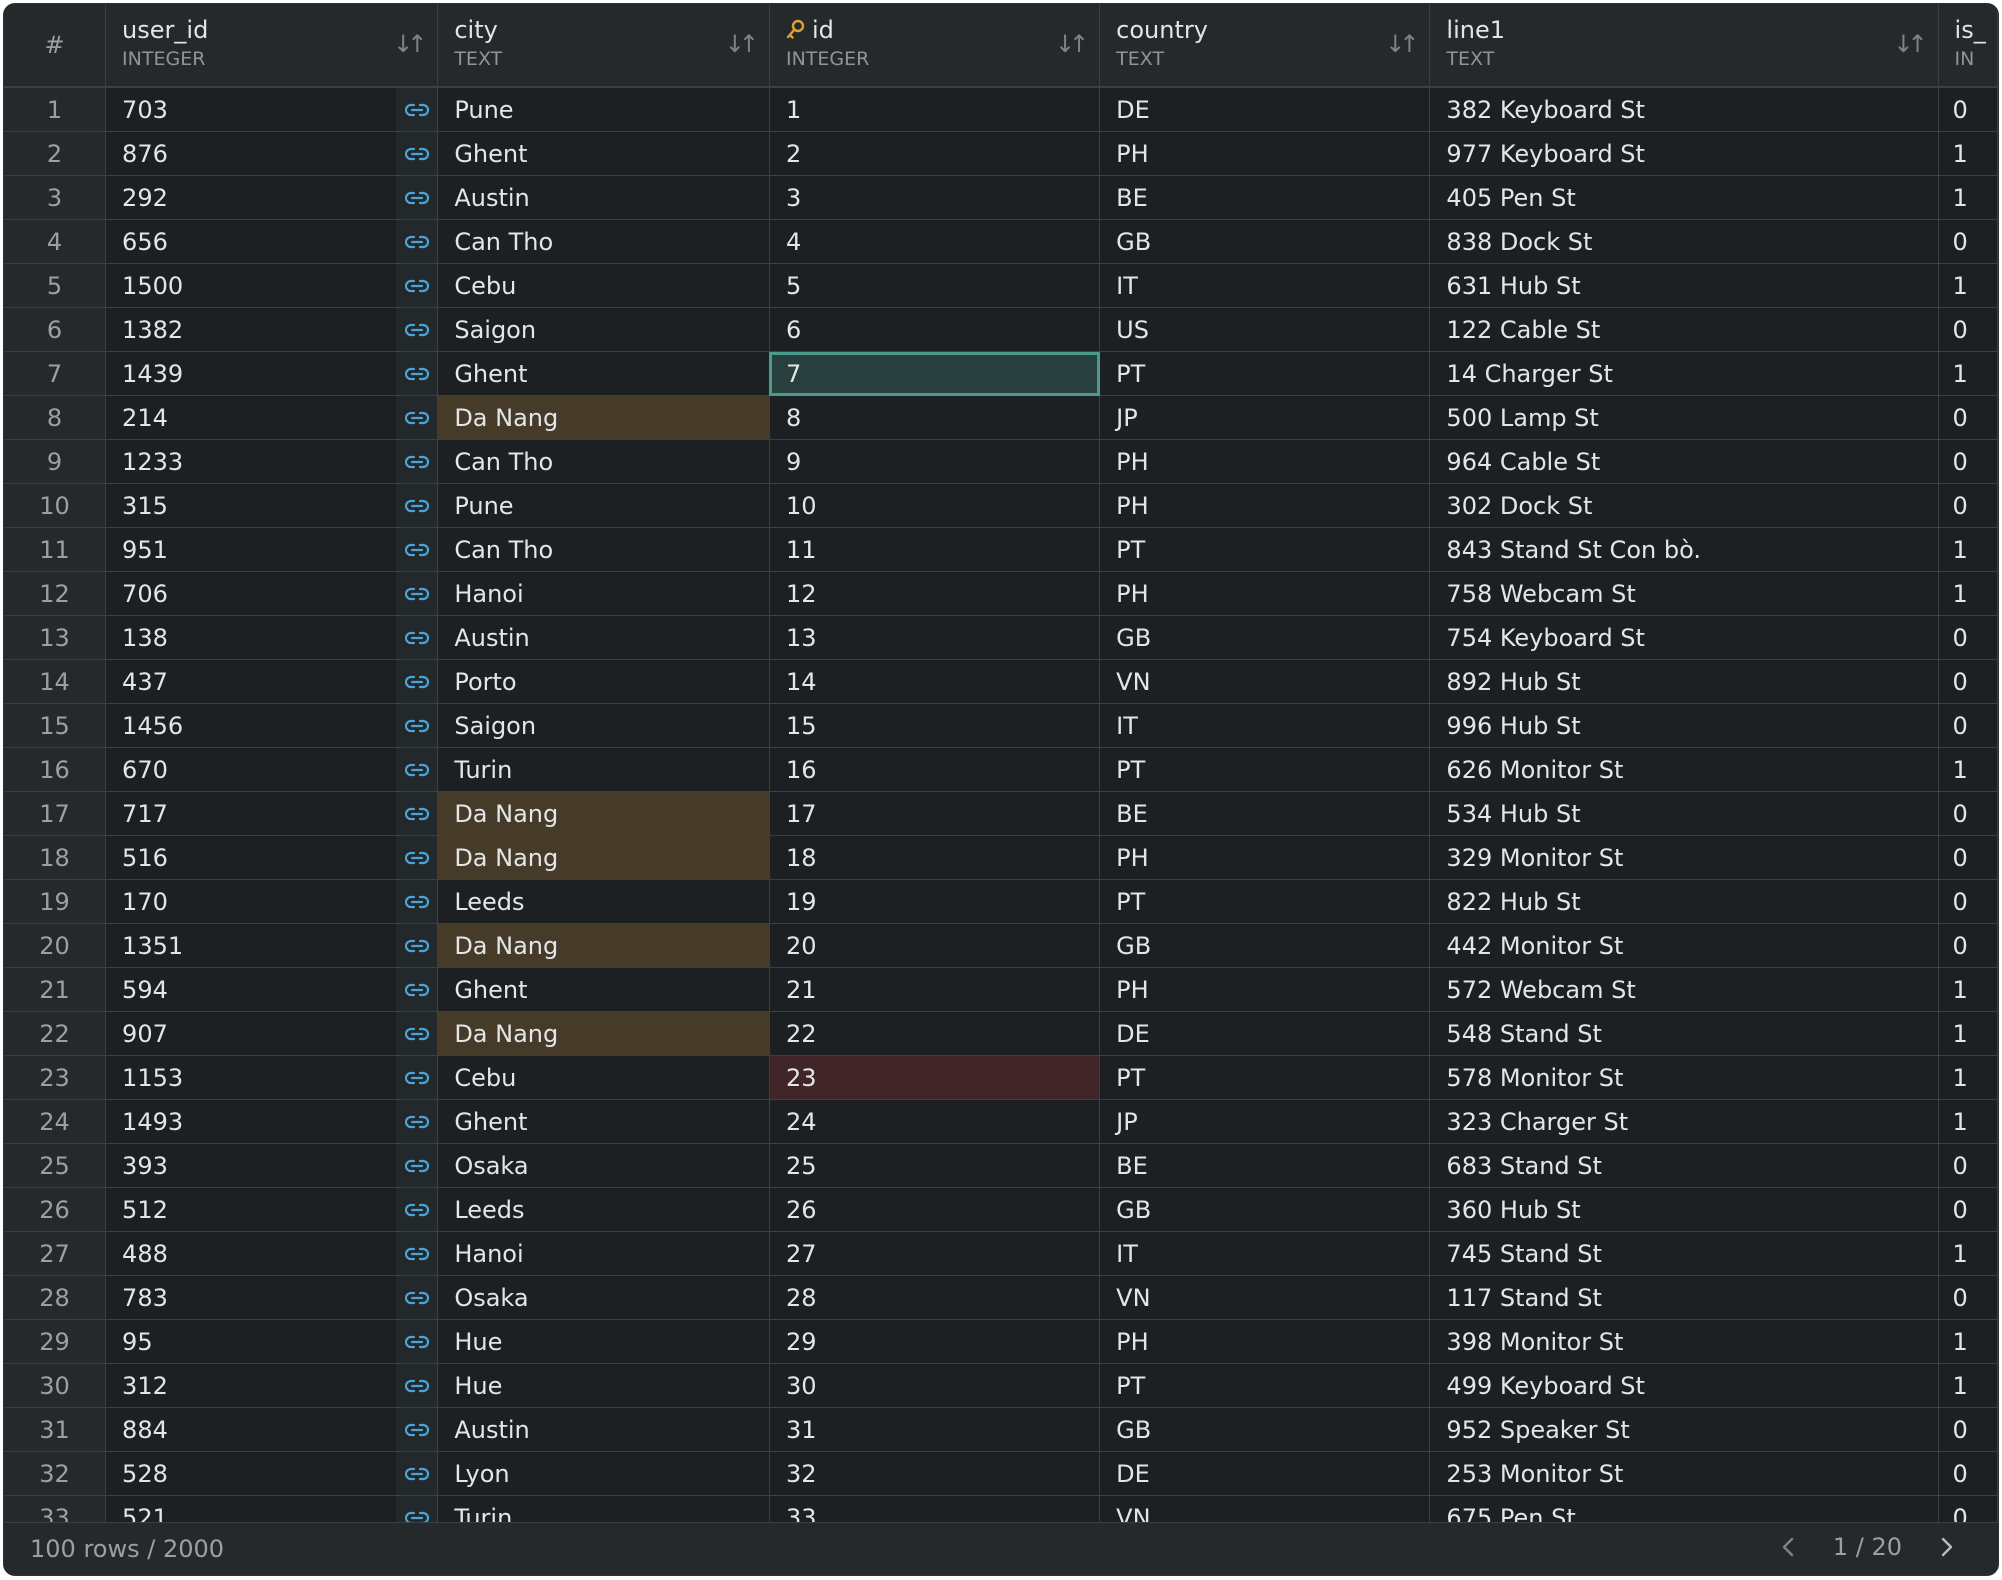 This screenshot has height=1580, width=2002. I want to click on row-number-cell: 11, so click(55, 549).